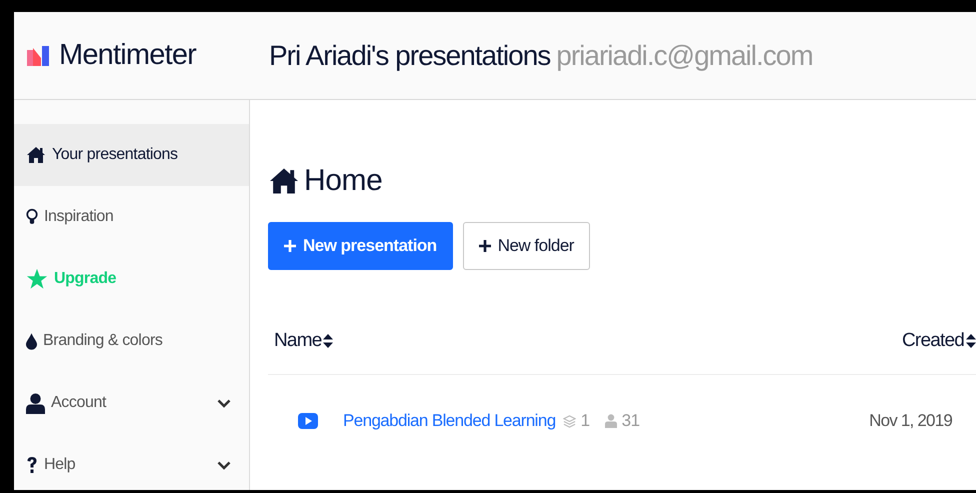 Image resolution: width=976 pixels, height=493 pixels. What do you see at coordinates (37, 279) in the screenshot?
I see `star-icon` at bounding box center [37, 279].